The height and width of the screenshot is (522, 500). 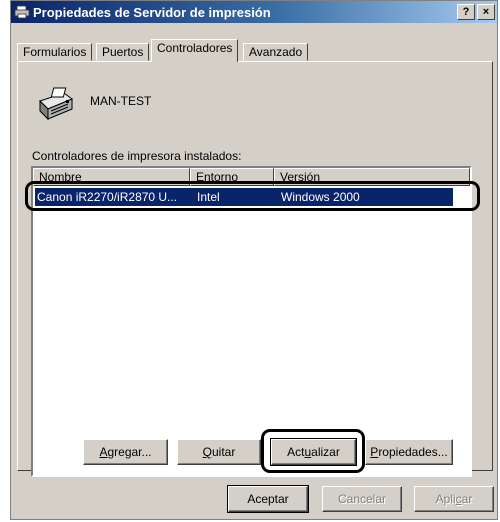 What do you see at coordinates (454, 499) in the screenshot?
I see `apply-button: Aplicar` at bounding box center [454, 499].